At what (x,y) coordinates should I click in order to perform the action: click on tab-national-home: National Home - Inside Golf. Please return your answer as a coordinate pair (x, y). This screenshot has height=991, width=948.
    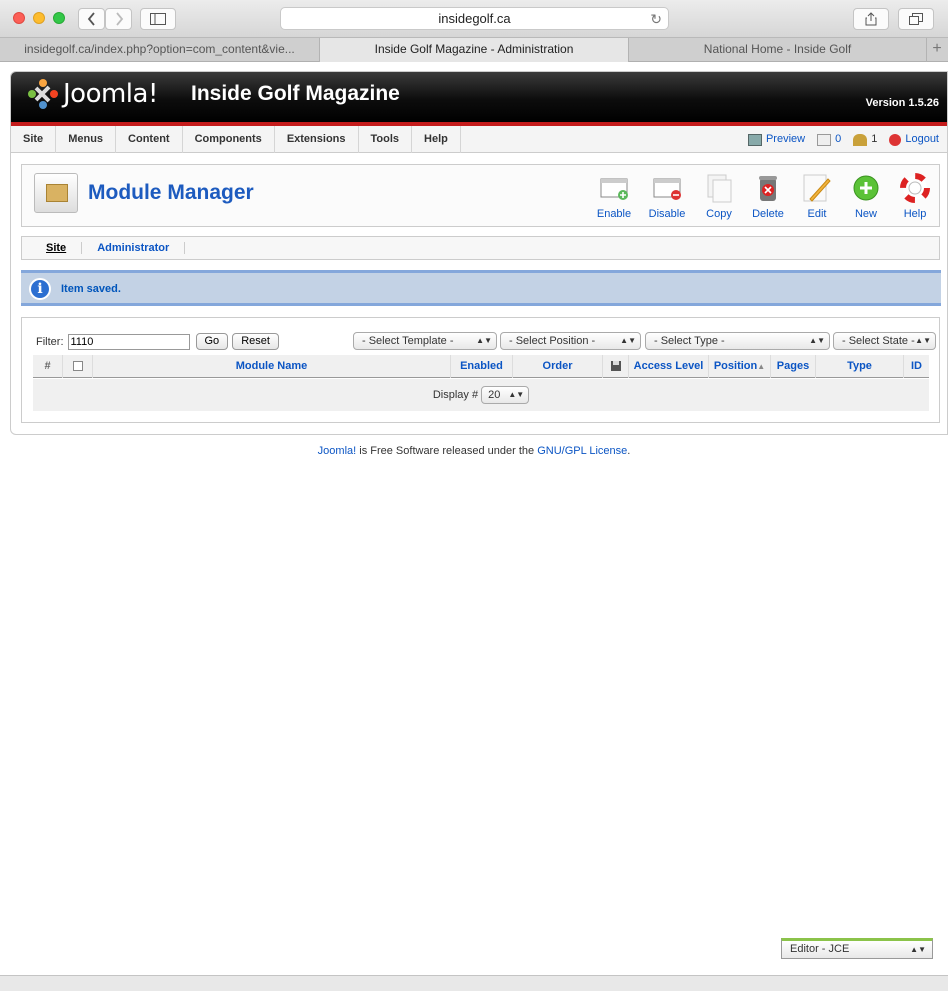
    Looking at the image, I should click on (778, 50).